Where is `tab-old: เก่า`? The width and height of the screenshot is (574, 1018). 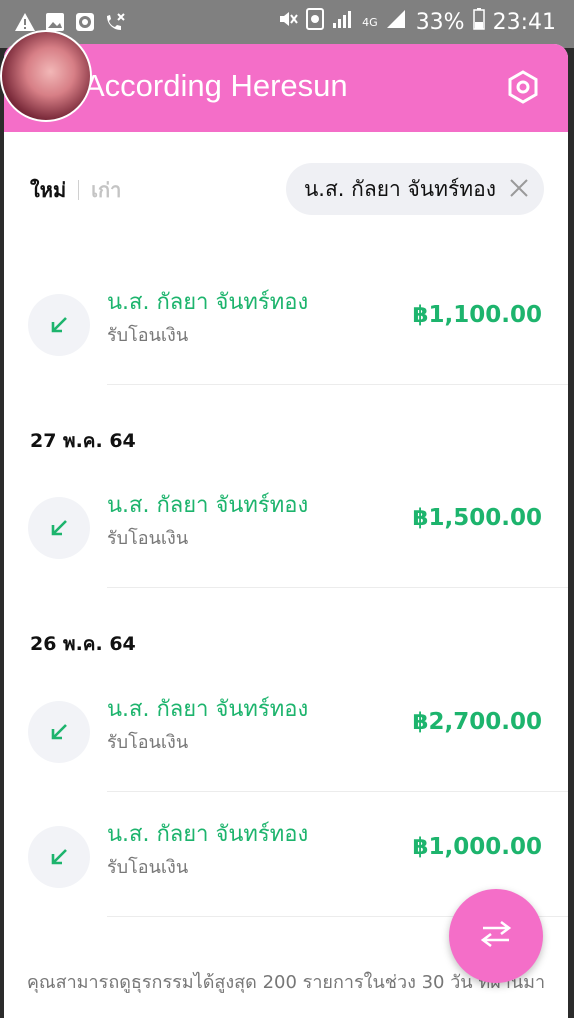
tab-old: เก่า is located at coordinates (106, 190).